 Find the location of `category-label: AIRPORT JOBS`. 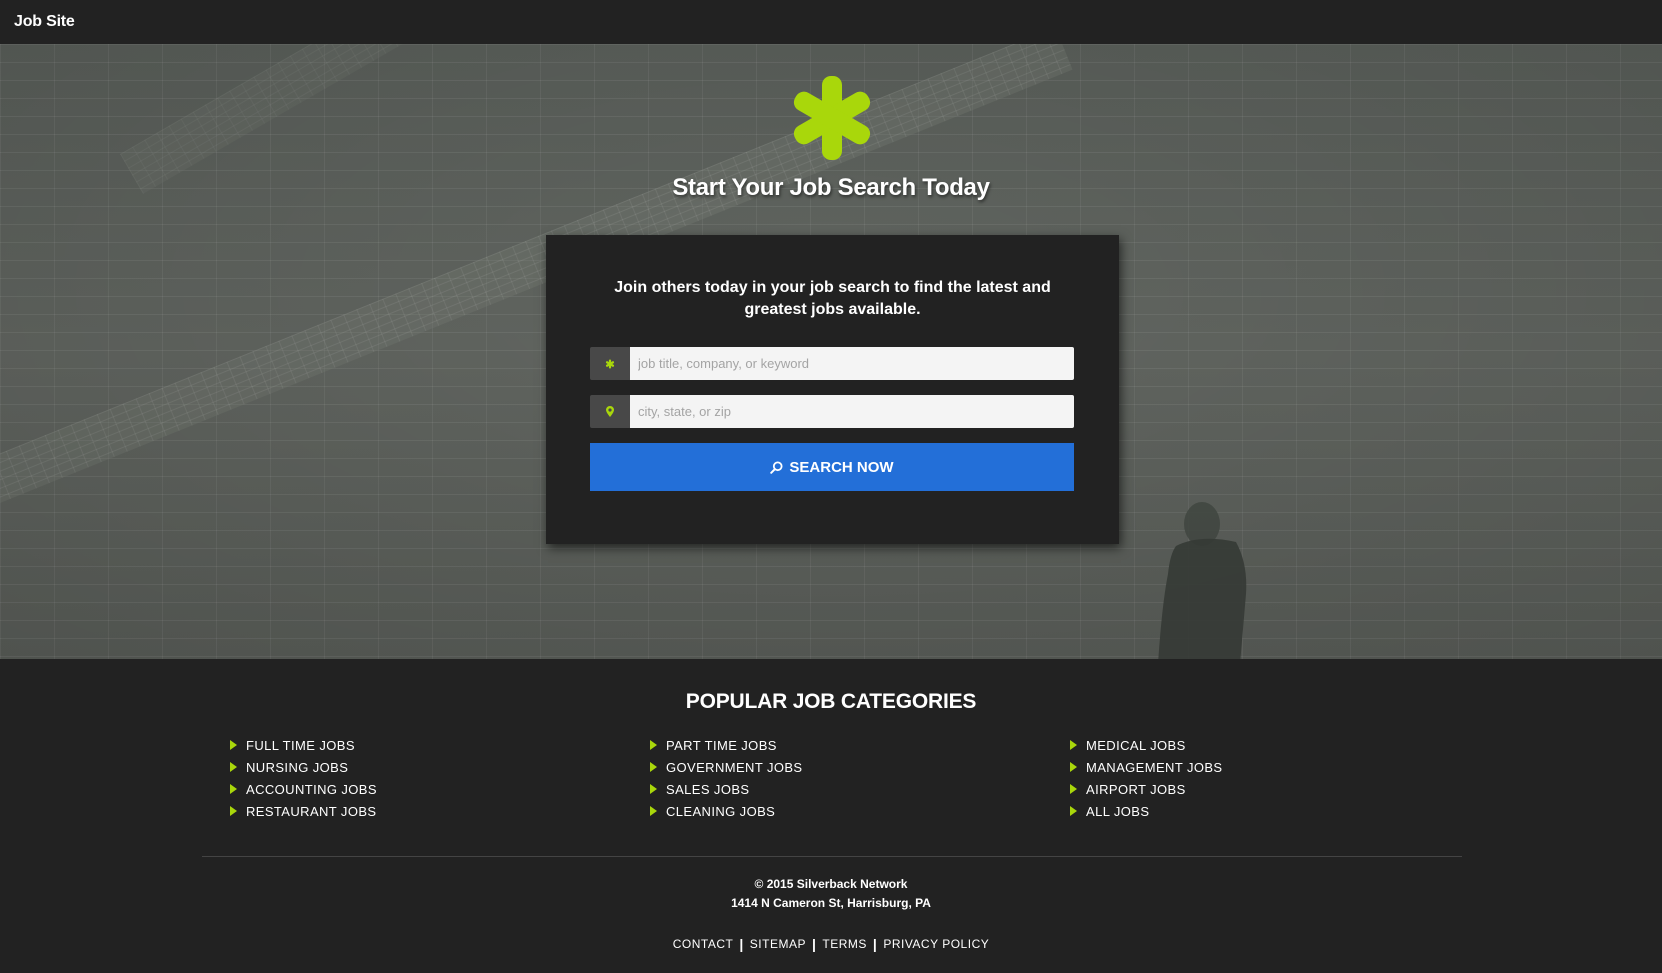

category-label: AIRPORT JOBS is located at coordinates (1136, 789).